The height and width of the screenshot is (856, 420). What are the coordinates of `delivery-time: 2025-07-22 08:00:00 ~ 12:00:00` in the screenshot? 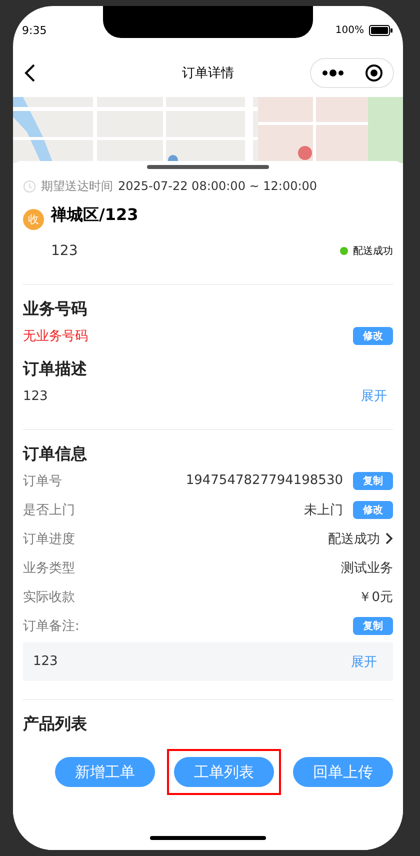 It's located at (218, 186).